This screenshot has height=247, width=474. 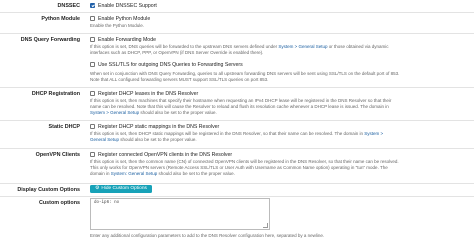 I want to click on static-dhcp-checkbox, so click(x=92, y=126).